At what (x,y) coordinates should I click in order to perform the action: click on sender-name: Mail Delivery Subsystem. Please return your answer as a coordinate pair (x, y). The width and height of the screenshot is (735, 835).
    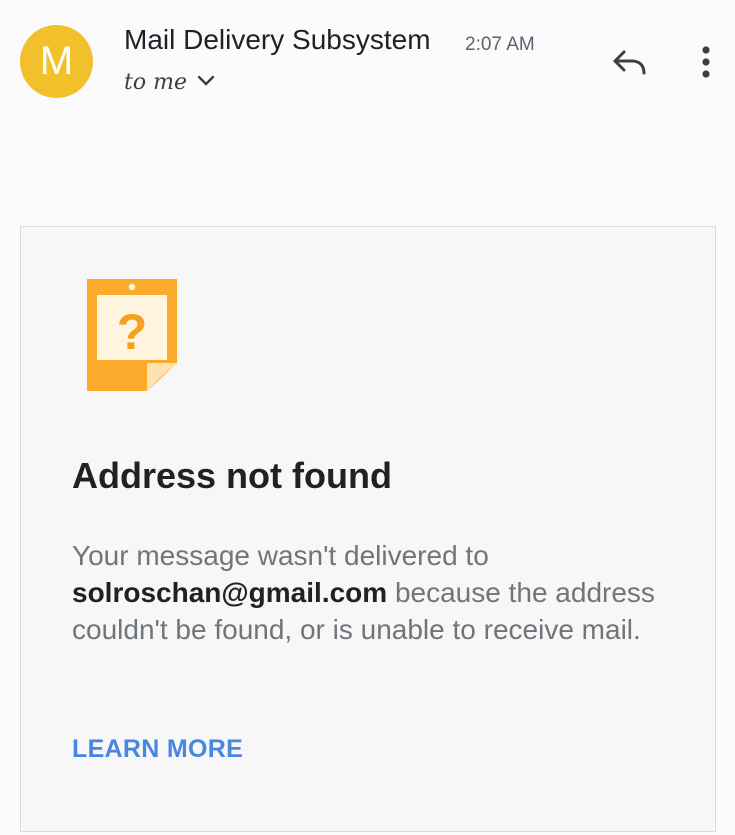
    Looking at the image, I should click on (277, 39).